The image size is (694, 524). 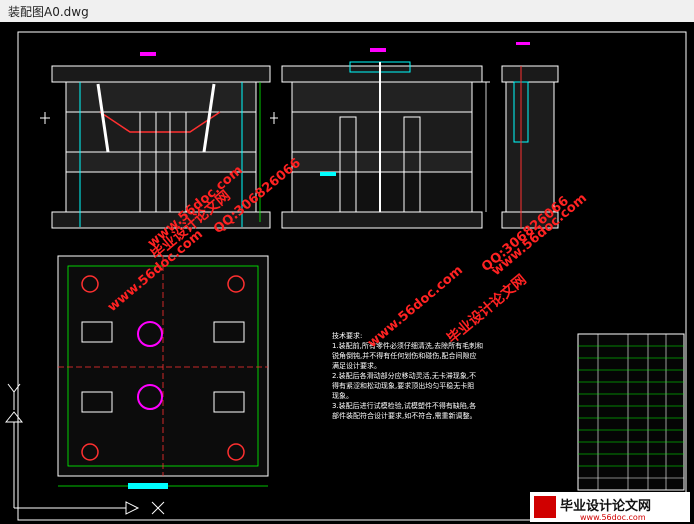 What do you see at coordinates (385, 138) in the screenshot?
I see `side-section-view` at bounding box center [385, 138].